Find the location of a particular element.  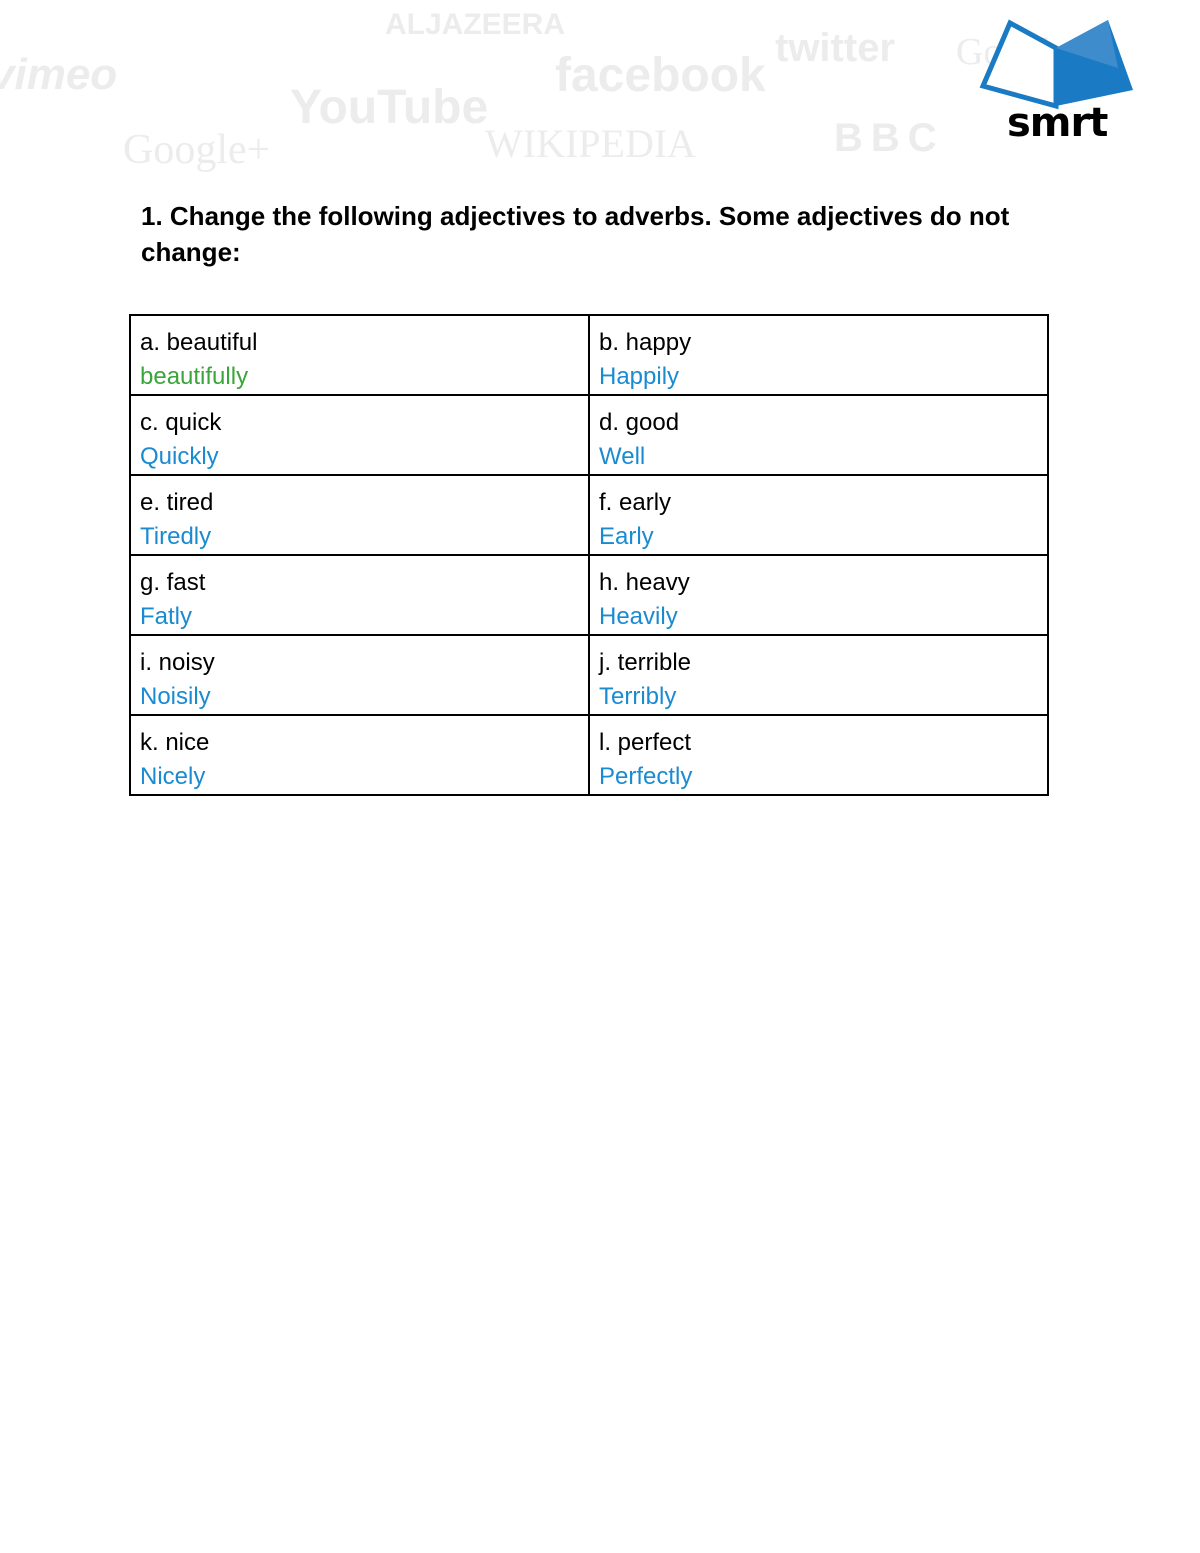

table-row: k. nice Nicely l. perfect Perfectly is located at coordinates (589, 755).